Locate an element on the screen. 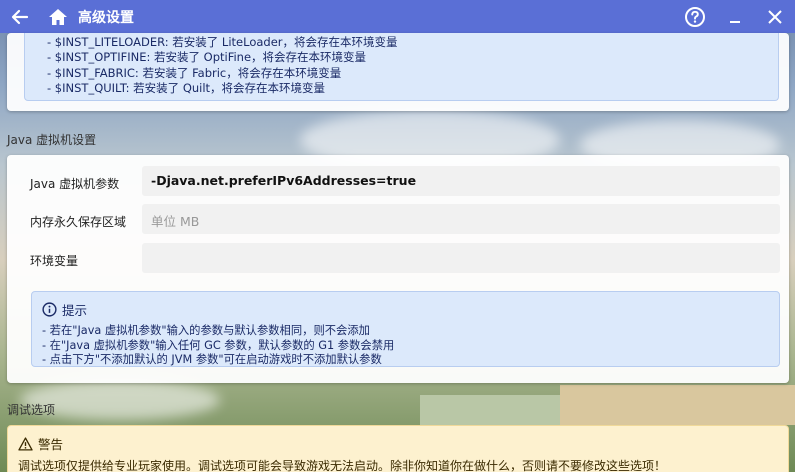 The height and width of the screenshot is (472, 795). java-args-input: -Djava.net.preferIPv6Addresses=true is located at coordinates (461, 181).